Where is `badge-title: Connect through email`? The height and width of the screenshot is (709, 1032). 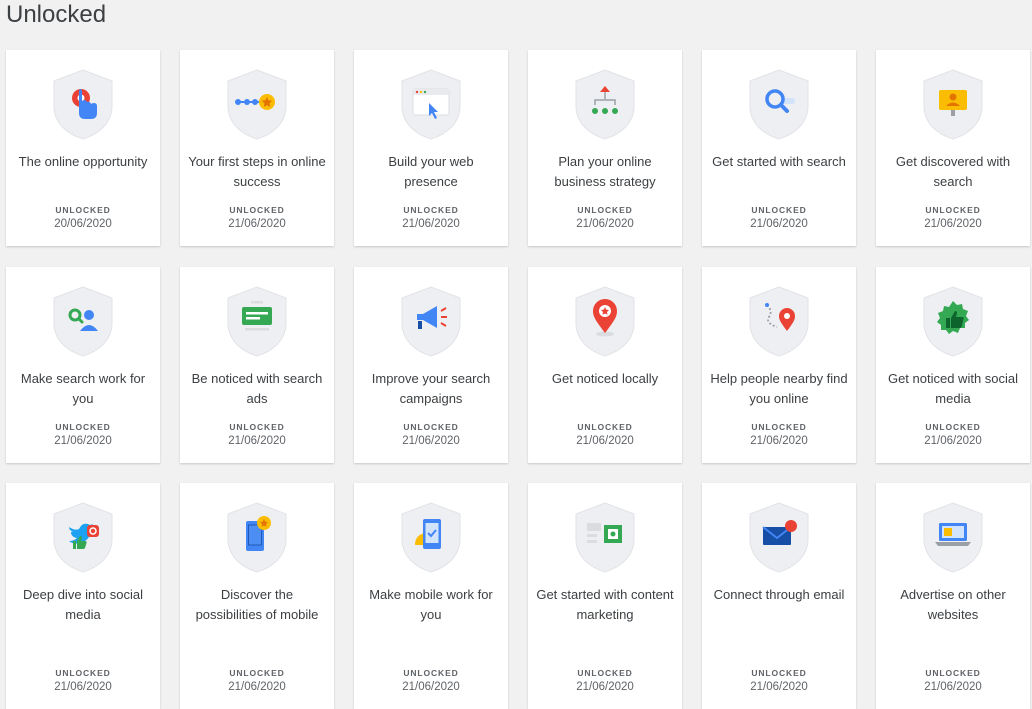 badge-title: Connect through email is located at coordinates (779, 594).